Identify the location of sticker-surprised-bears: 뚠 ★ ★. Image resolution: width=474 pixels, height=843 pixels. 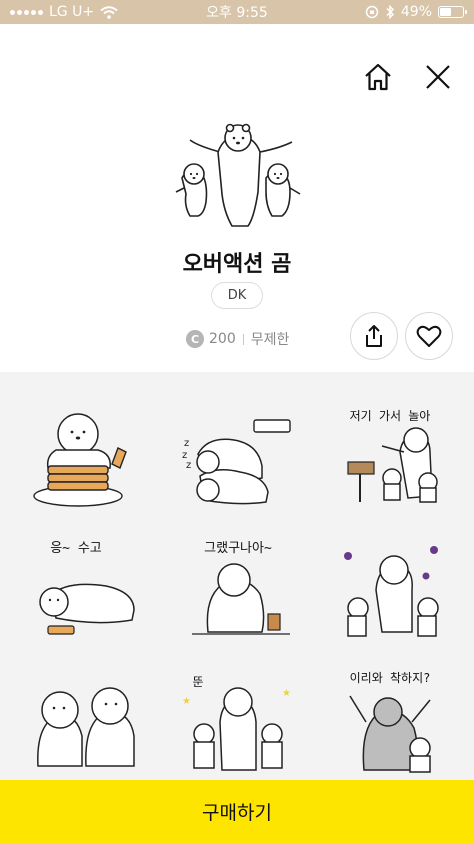
(238, 726).